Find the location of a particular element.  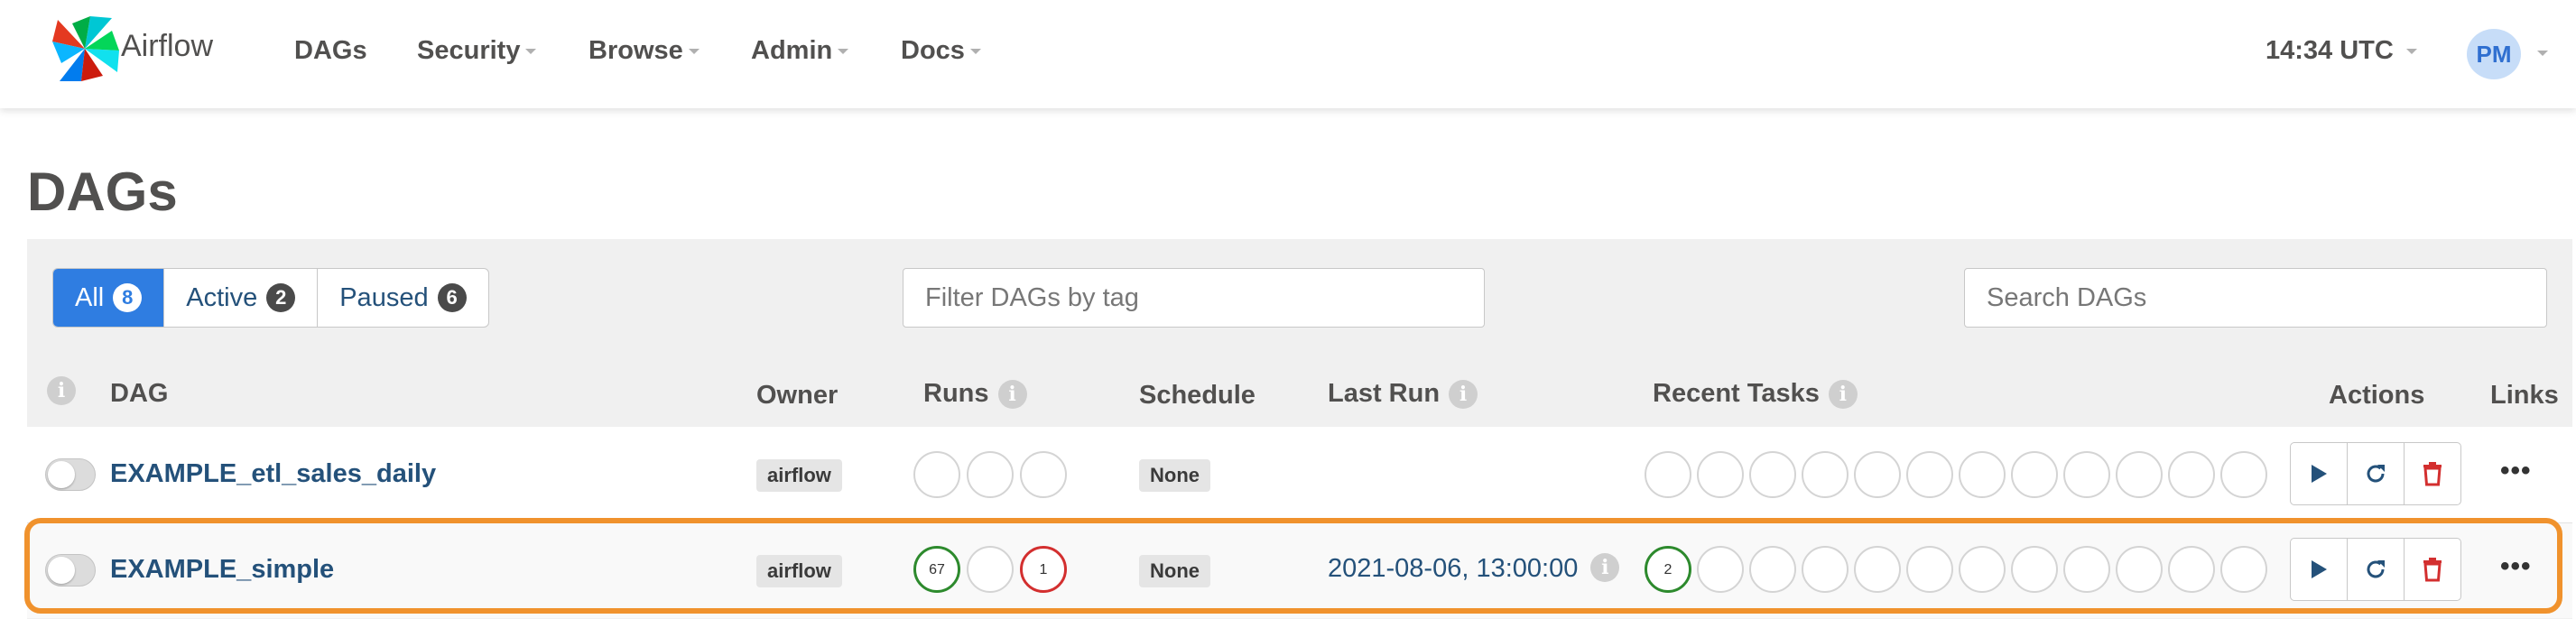

filter-all-button: All 8 is located at coordinates (109, 298).